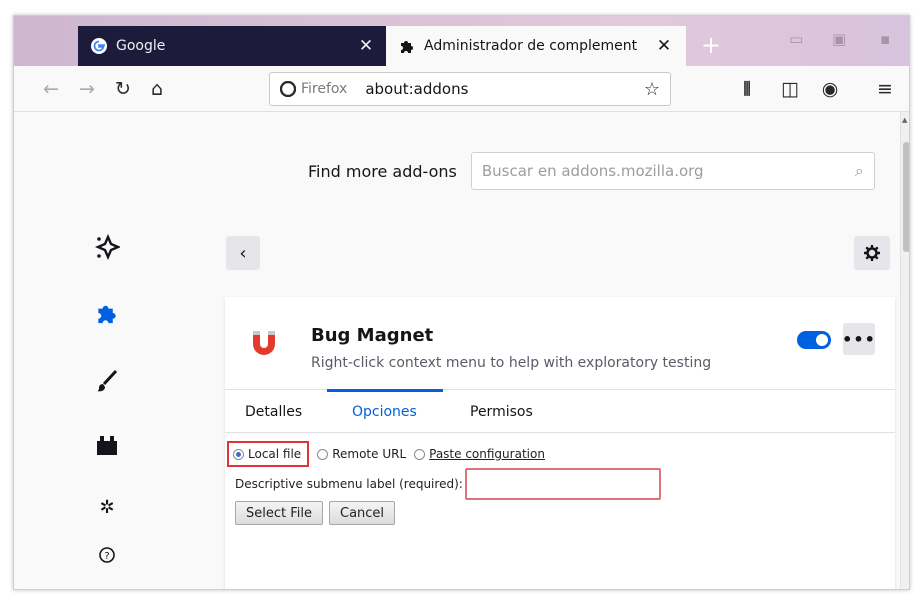  Describe the element at coordinates (830, 89) in the screenshot. I see `account-icon: ◉` at that location.